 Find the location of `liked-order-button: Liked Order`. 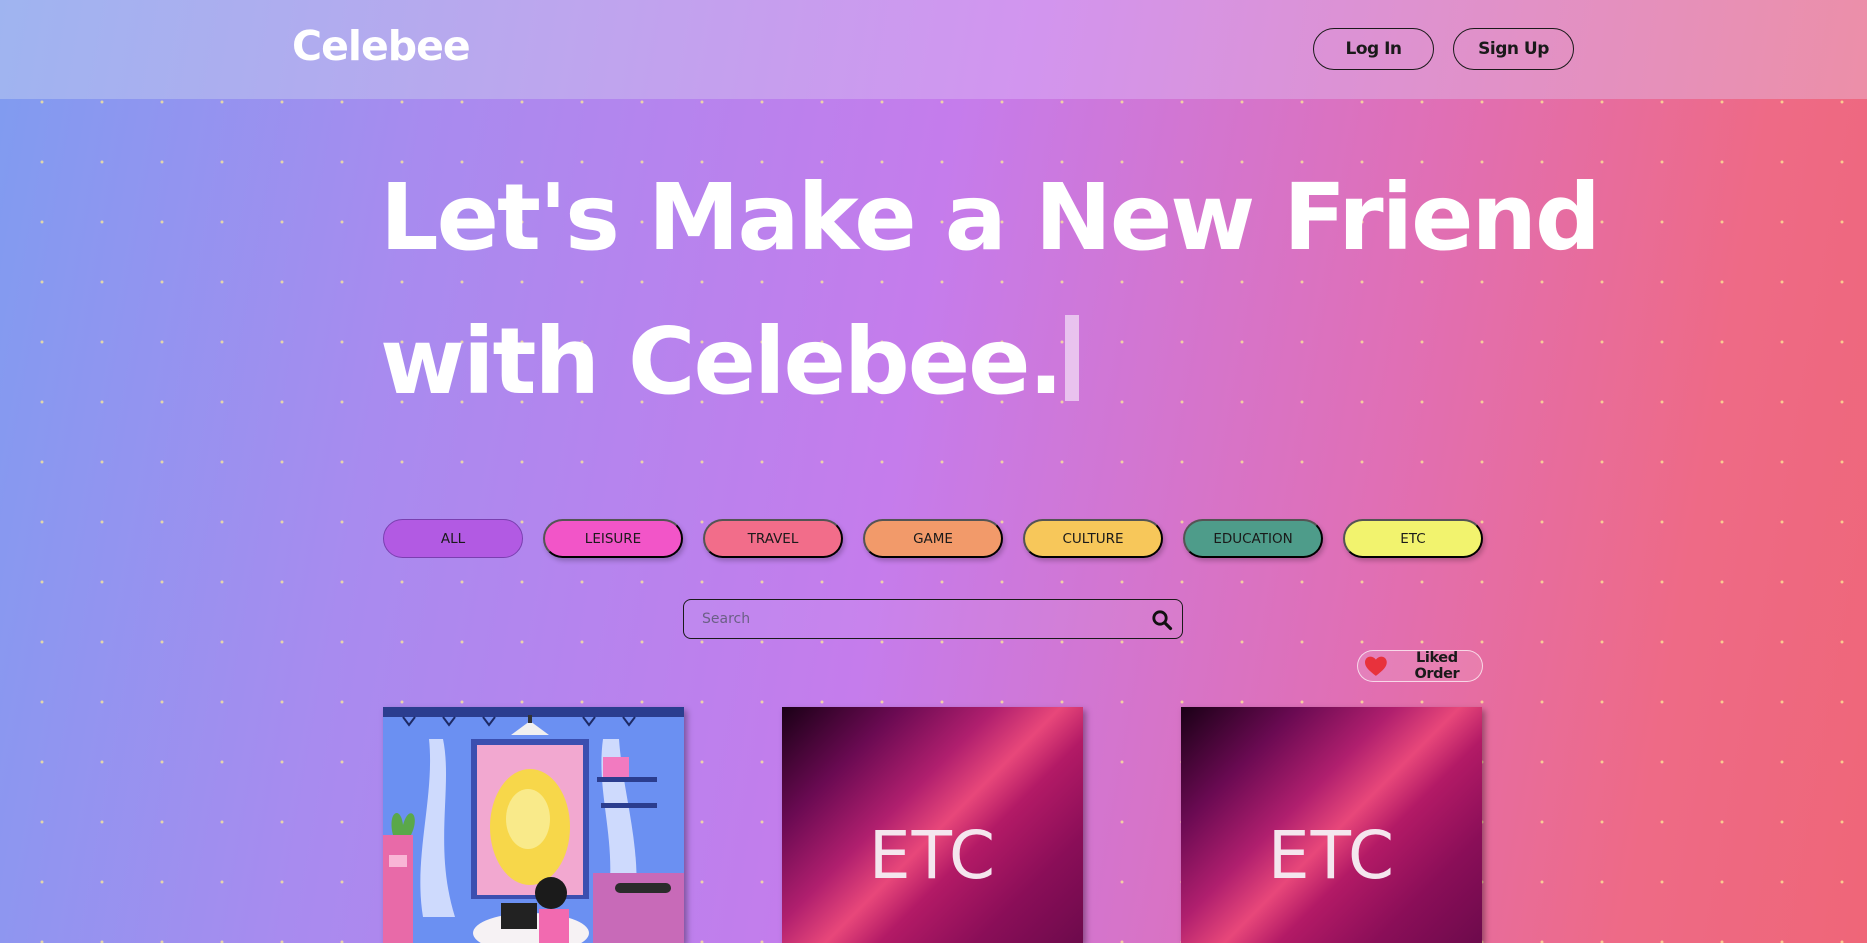

liked-order-button: Liked Order is located at coordinates (1420, 666).